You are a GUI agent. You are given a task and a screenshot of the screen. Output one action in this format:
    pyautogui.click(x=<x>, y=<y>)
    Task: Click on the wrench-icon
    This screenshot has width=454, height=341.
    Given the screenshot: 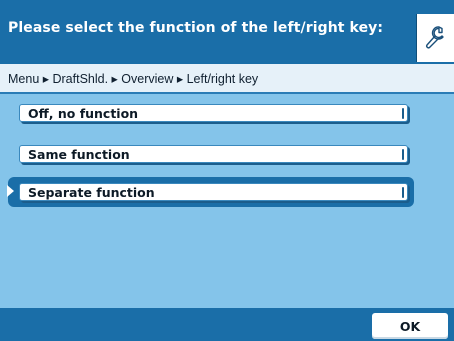 What is the action you would take?
    pyautogui.click(x=435, y=37)
    